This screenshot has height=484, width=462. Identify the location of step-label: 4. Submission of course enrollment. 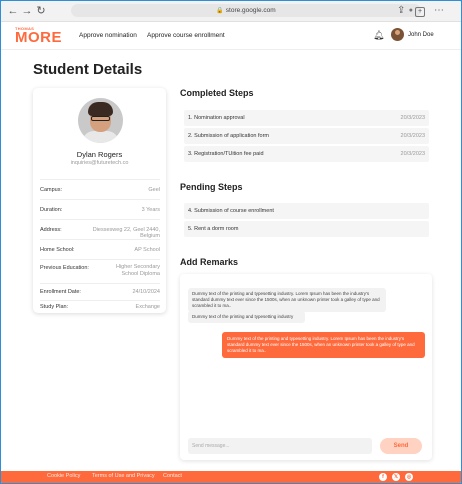
(231, 211).